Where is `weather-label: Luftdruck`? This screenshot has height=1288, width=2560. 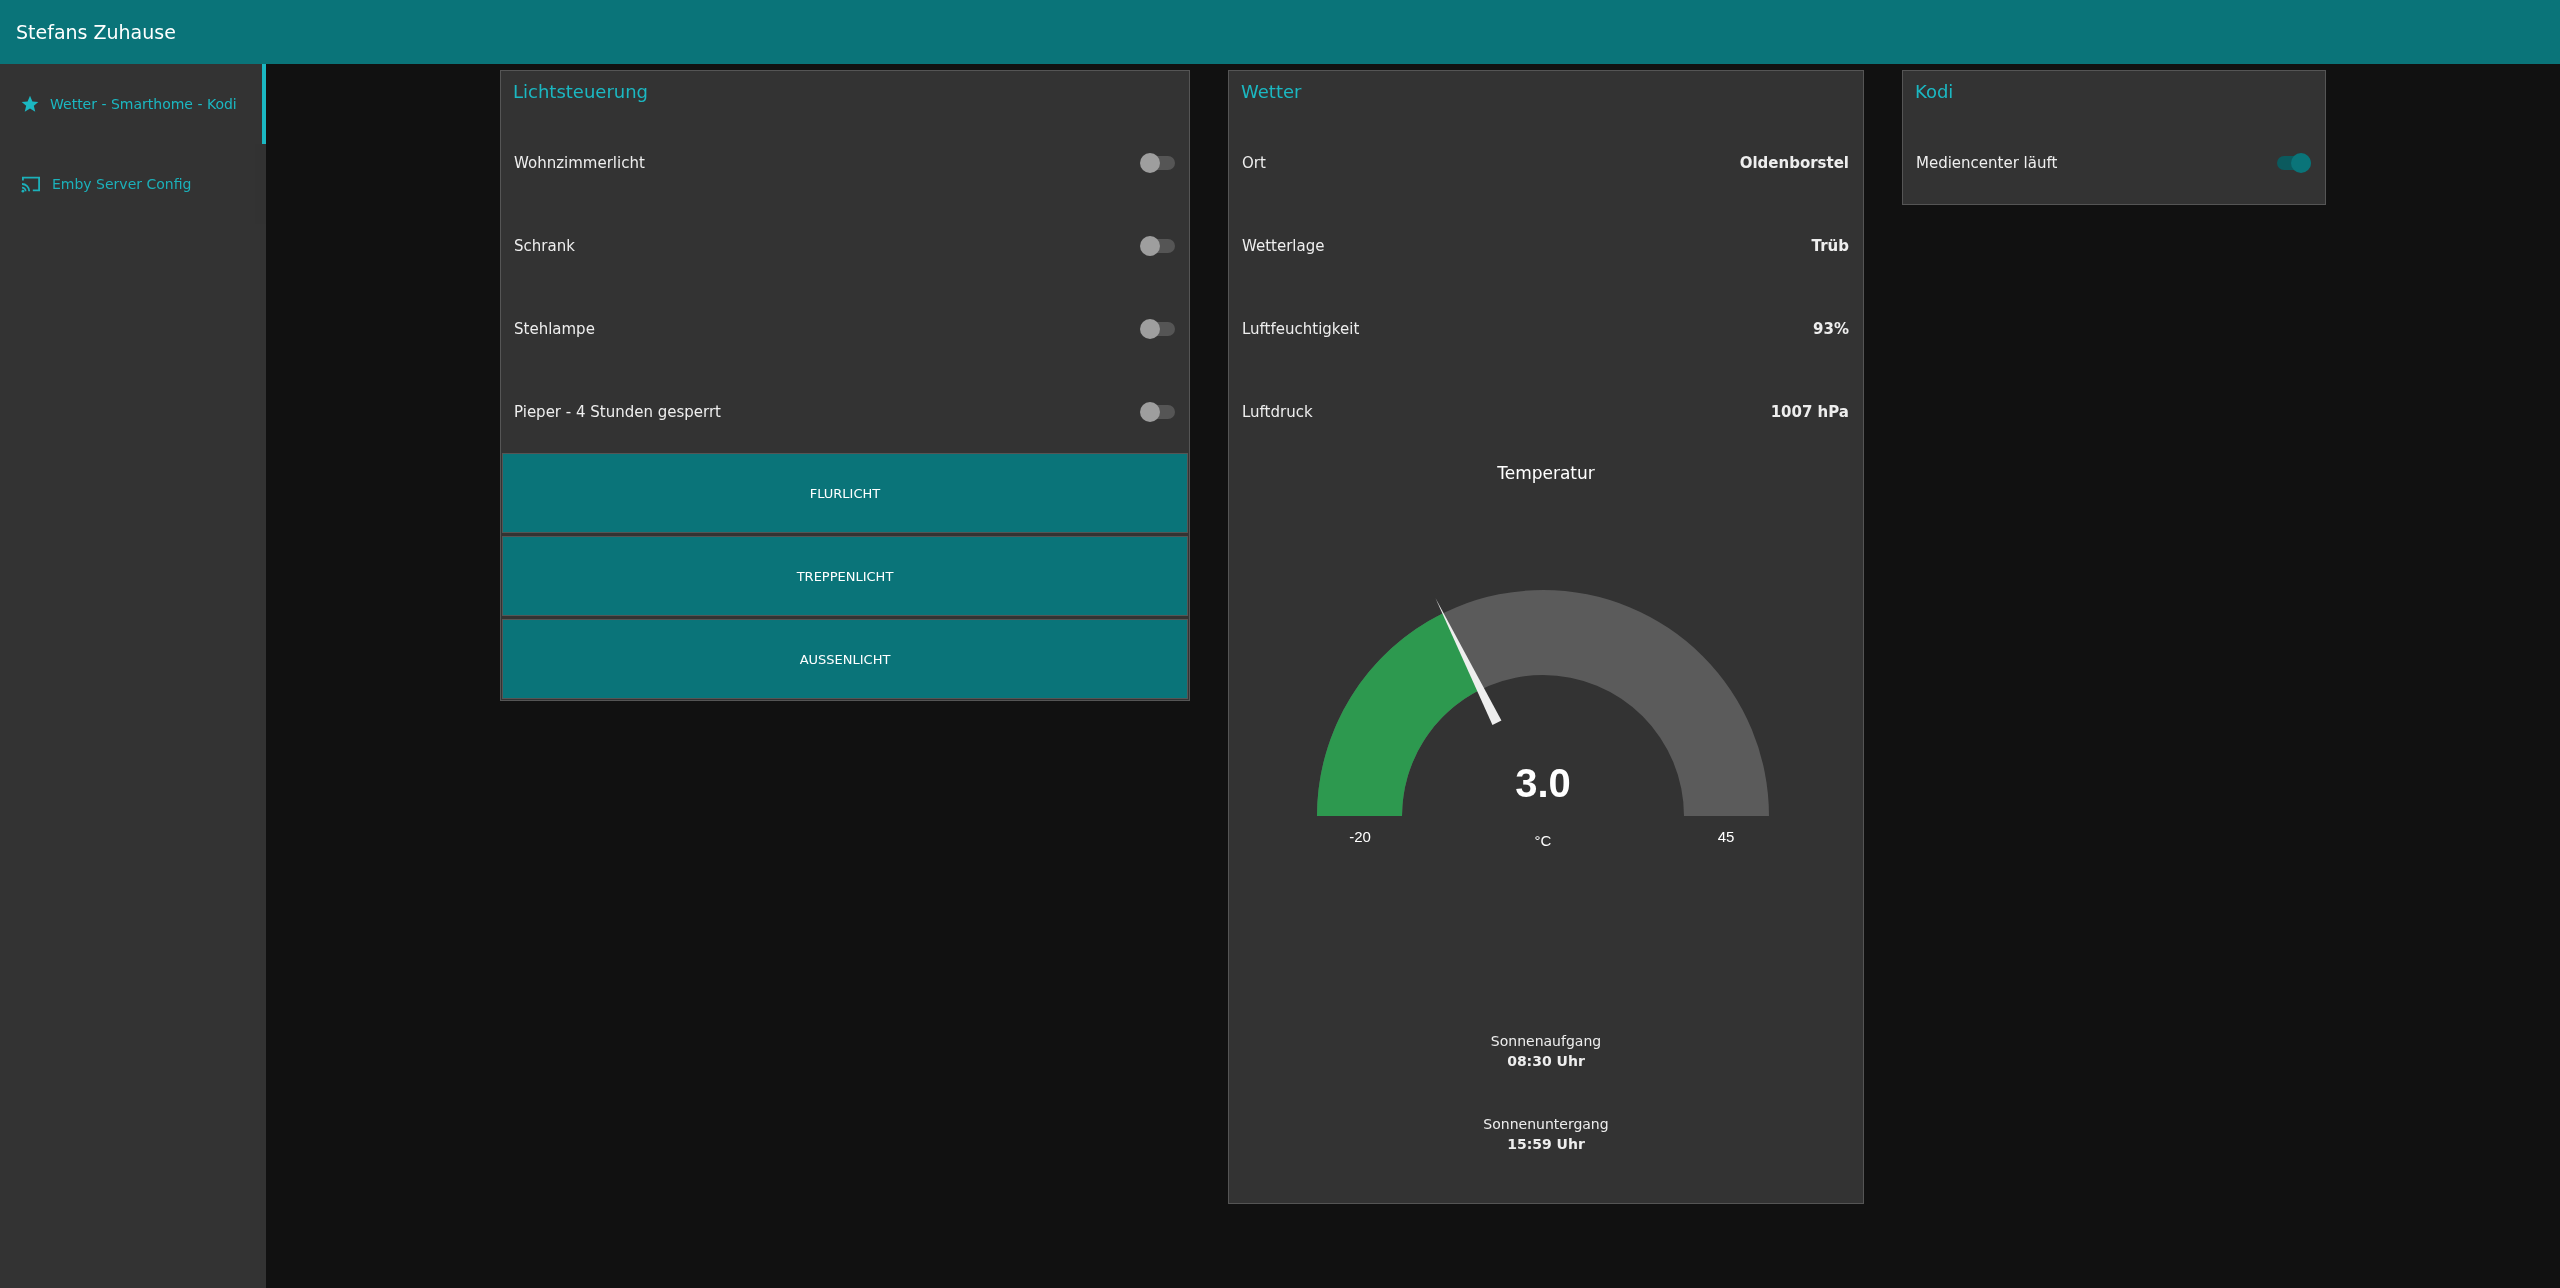
weather-label: Luftdruck is located at coordinates (1277, 411).